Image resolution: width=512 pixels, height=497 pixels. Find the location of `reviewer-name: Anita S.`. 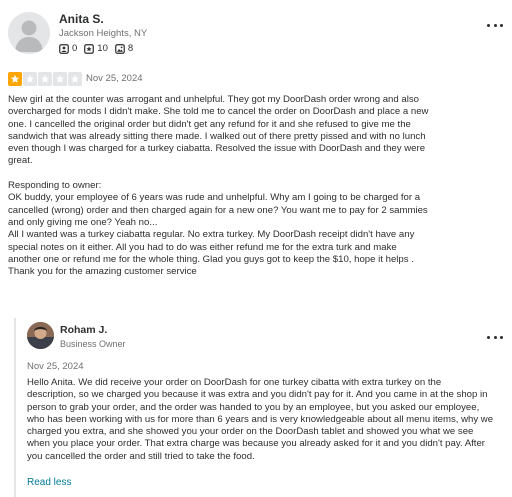

reviewer-name: Anita S. is located at coordinates (81, 19).